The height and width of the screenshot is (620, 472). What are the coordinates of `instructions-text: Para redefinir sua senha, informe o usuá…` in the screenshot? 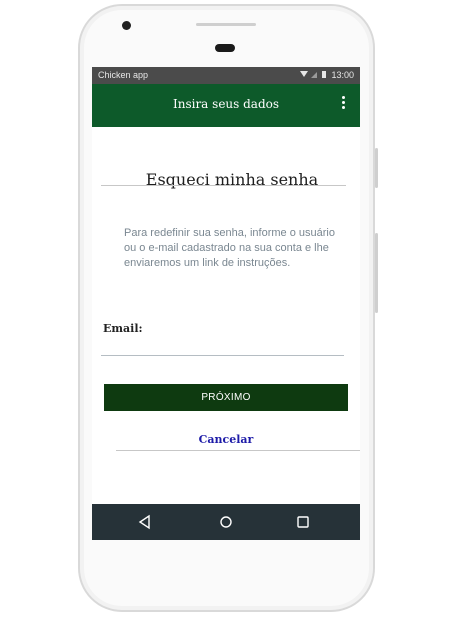 It's located at (229, 248).